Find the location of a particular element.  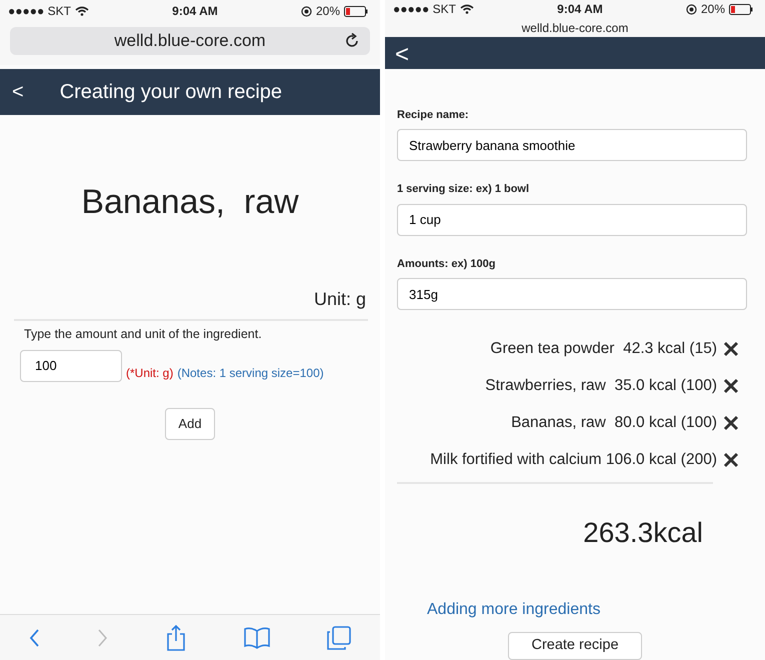

unit-label: Unit: g is located at coordinates (339, 299).